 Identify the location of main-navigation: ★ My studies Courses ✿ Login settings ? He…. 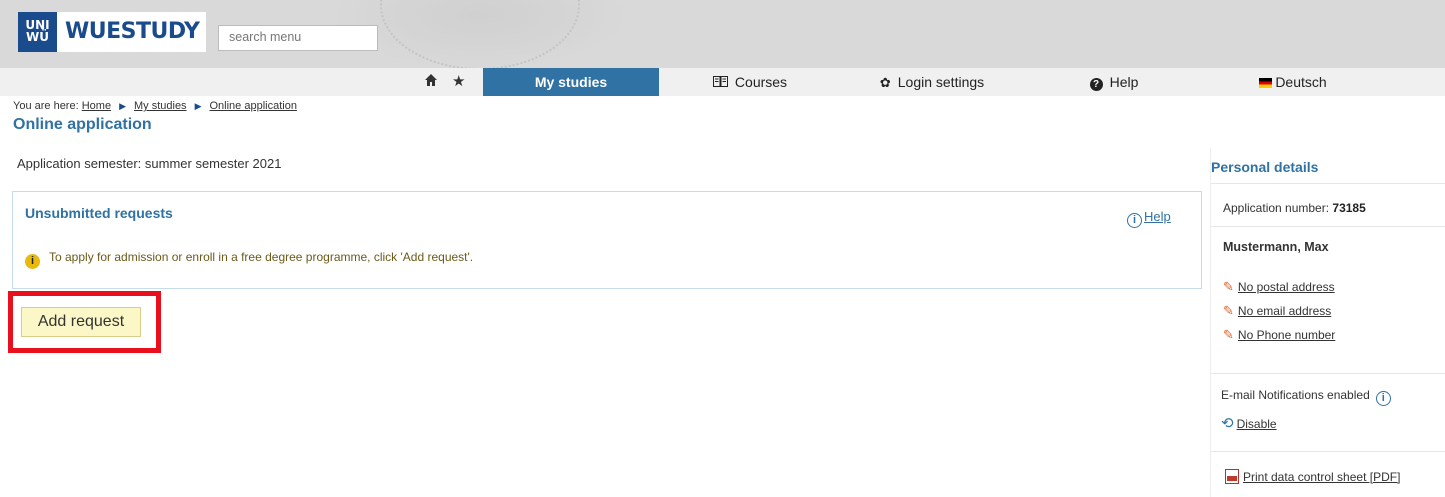
(722, 82).